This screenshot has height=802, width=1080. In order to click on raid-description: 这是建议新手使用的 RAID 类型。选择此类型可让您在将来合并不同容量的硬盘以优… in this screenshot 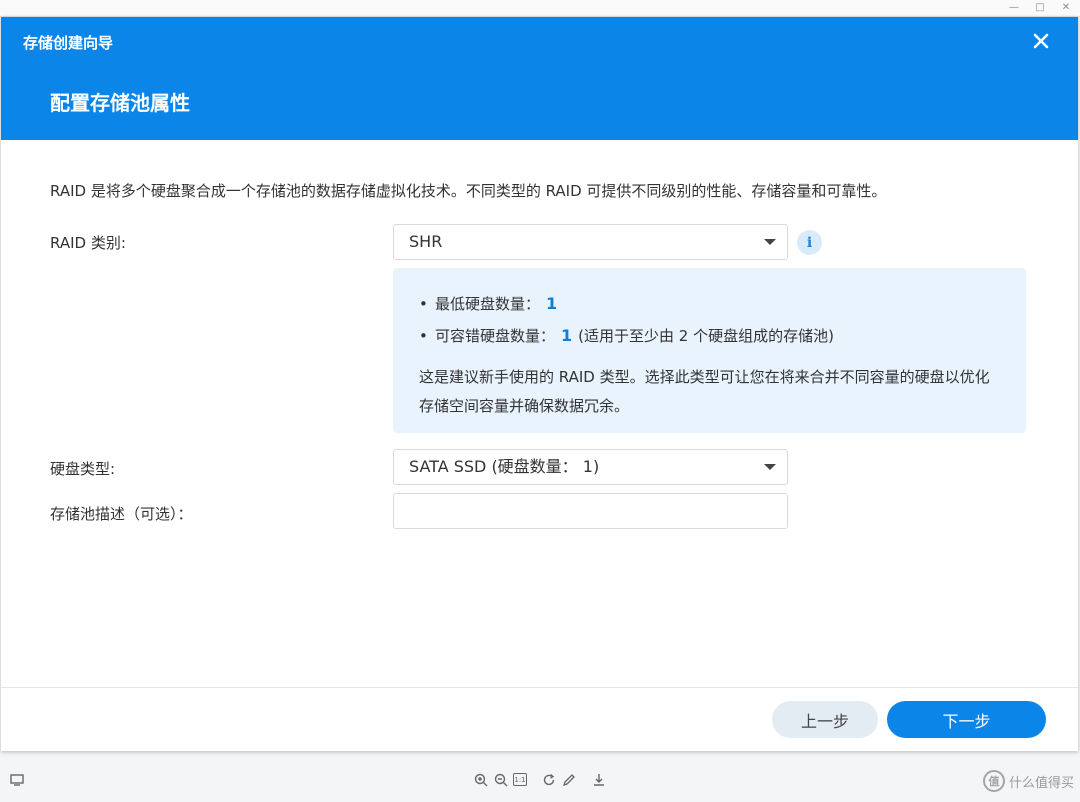, I will do `click(704, 391)`.